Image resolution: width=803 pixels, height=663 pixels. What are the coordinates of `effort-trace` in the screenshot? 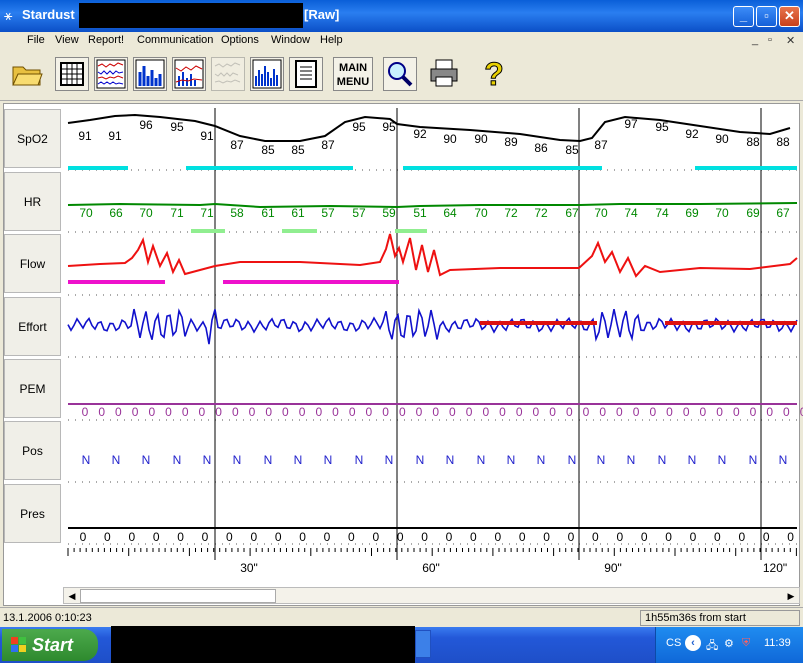 It's located at (432, 326).